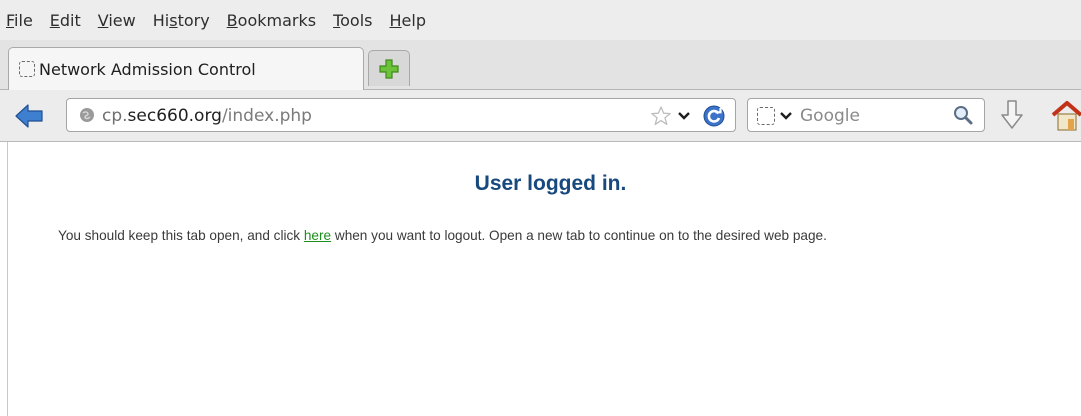 The width and height of the screenshot is (1081, 416). What do you see at coordinates (352, 20) in the screenshot?
I see `menu-tools: Tools` at bounding box center [352, 20].